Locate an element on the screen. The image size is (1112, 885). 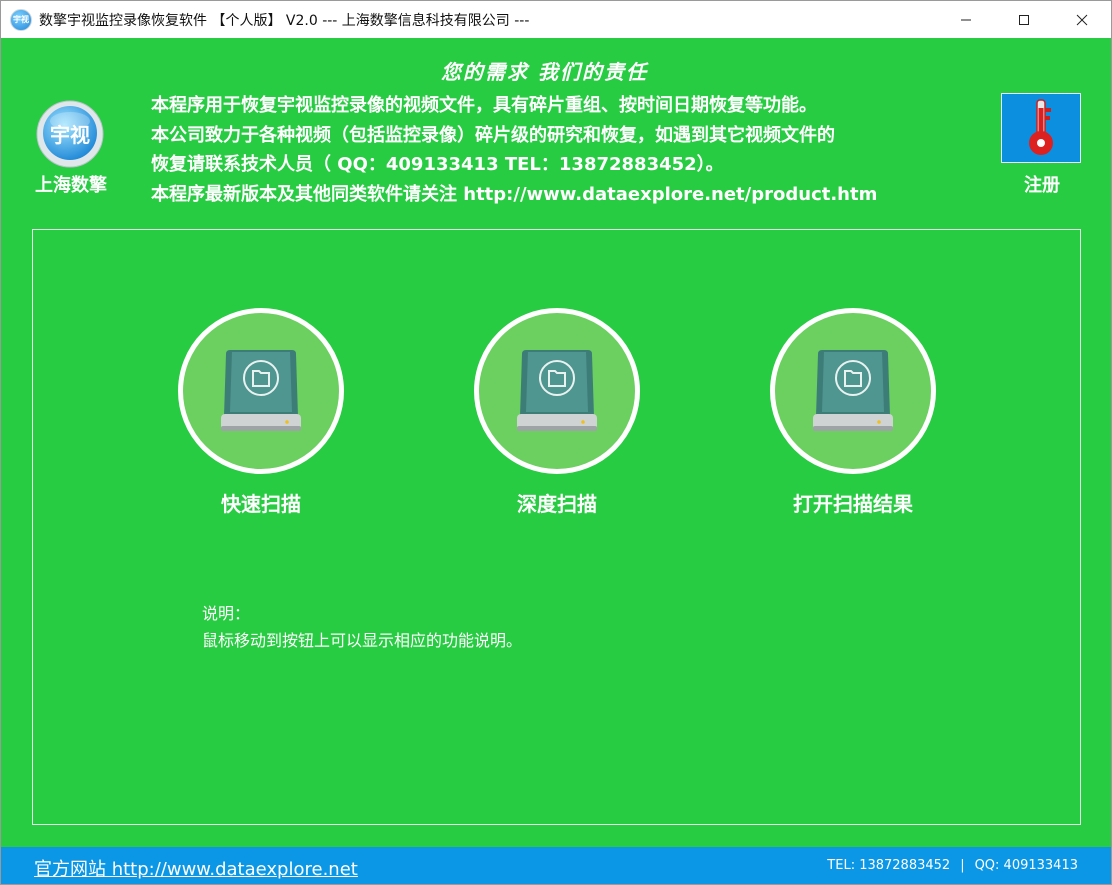
quick-scan-label: 快速扫描 is located at coordinates (261, 502).